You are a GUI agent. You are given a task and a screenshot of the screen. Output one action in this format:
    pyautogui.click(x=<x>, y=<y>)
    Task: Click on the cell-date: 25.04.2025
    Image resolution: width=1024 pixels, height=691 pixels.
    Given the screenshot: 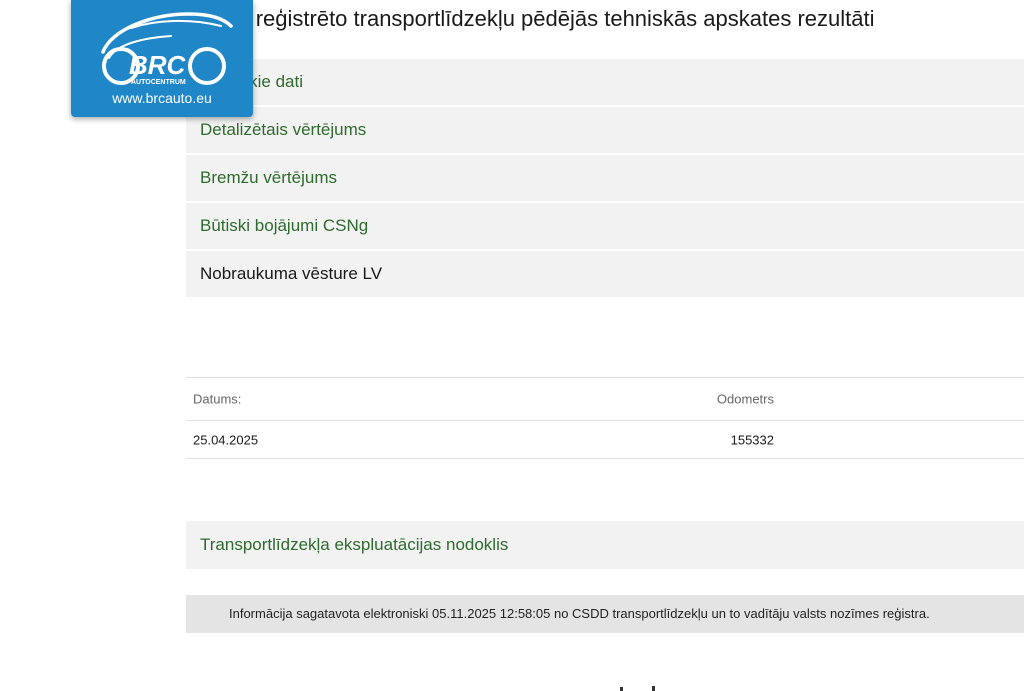 What is the action you would take?
    pyautogui.click(x=226, y=439)
    